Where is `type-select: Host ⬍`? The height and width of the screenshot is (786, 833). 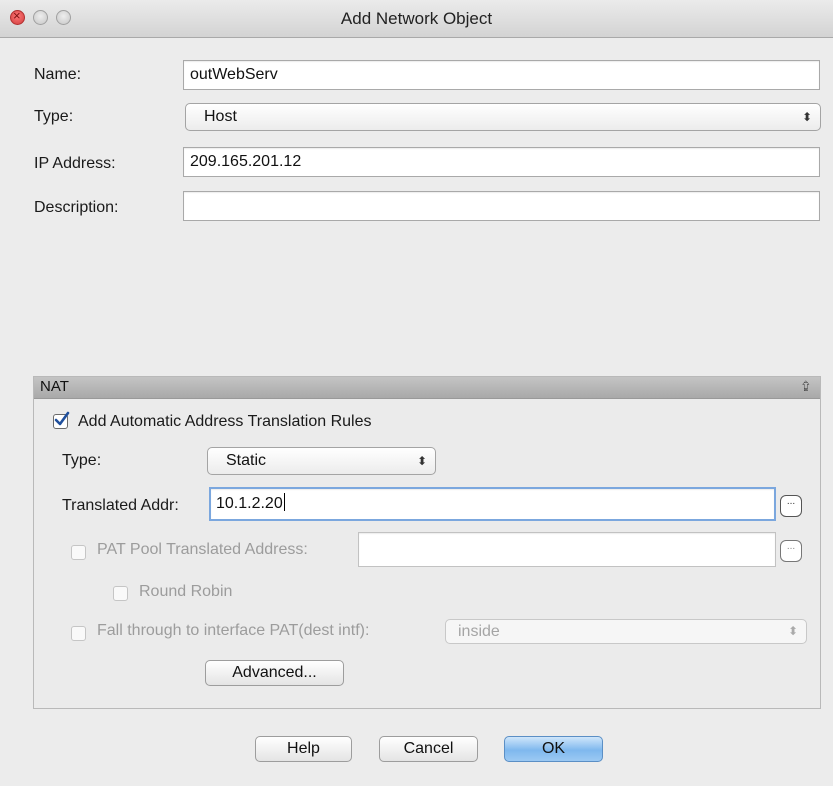 type-select: Host ⬍ is located at coordinates (503, 117).